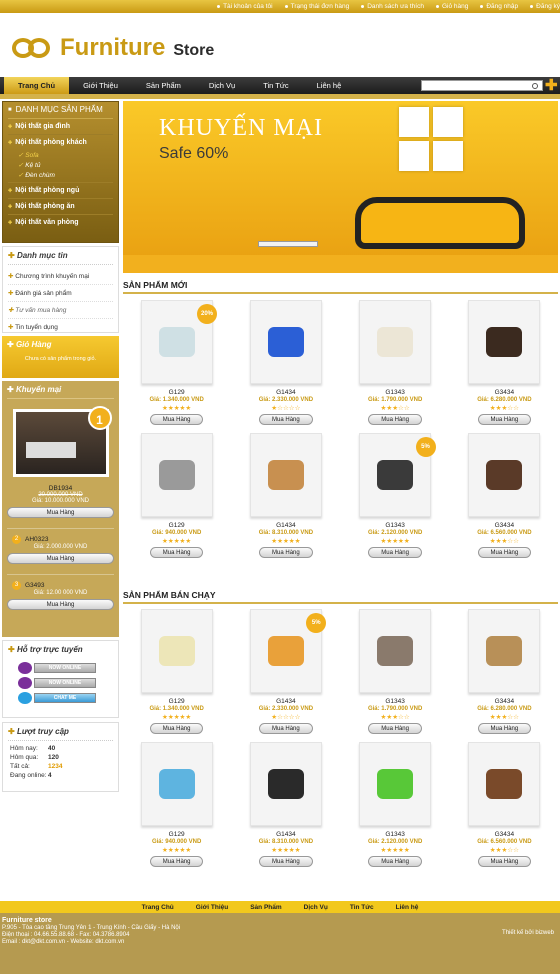 Image resolution: width=560 pixels, height=974 pixels. What do you see at coordinates (212, 907) in the screenshot?
I see `footer-nav-about: Giới Thiệu` at bounding box center [212, 907].